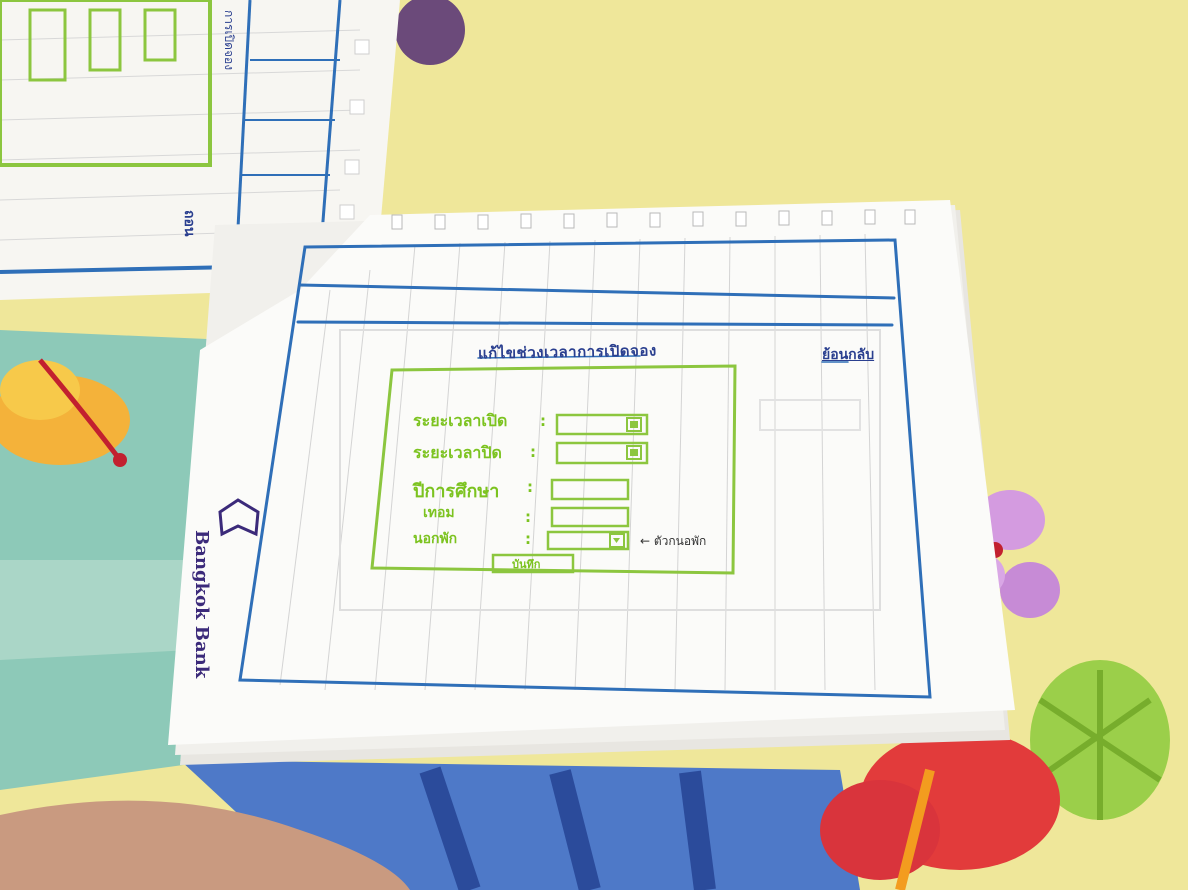 The height and width of the screenshot is (890, 1188). I want to click on label-open-period: ระยะเวลาเปิด, so click(460, 420).